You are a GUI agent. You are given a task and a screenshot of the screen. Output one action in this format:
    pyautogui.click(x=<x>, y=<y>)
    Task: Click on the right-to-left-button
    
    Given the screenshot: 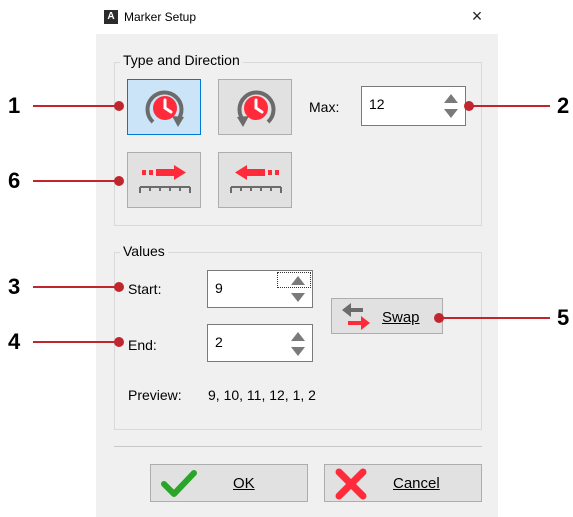 What is the action you would take?
    pyautogui.click(x=255, y=180)
    